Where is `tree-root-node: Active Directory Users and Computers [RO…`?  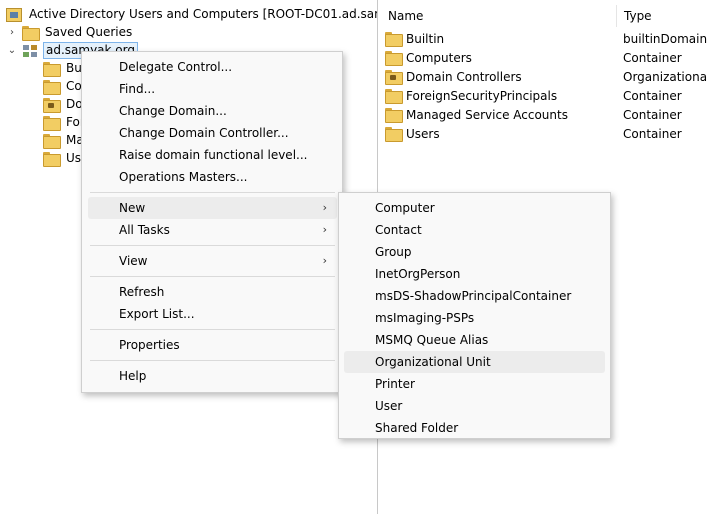 tree-root-node: Active Directory Users and Computers [RO… is located at coordinates (191, 14).